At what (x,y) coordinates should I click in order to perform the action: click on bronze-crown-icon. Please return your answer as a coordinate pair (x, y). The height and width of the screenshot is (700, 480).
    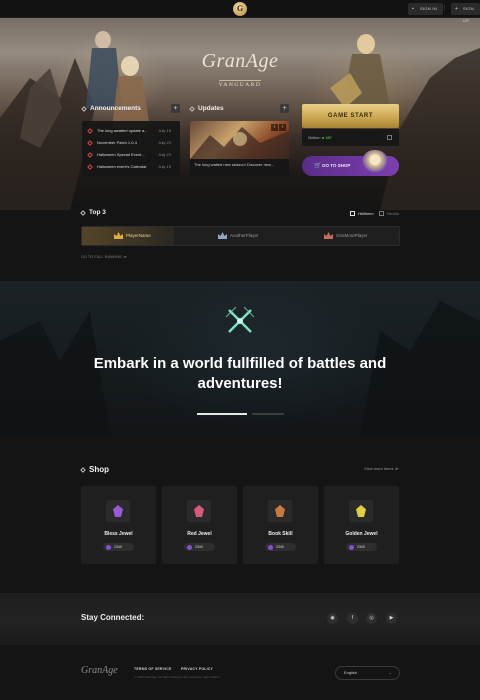
    Looking at the image, I should click on (328, 235).